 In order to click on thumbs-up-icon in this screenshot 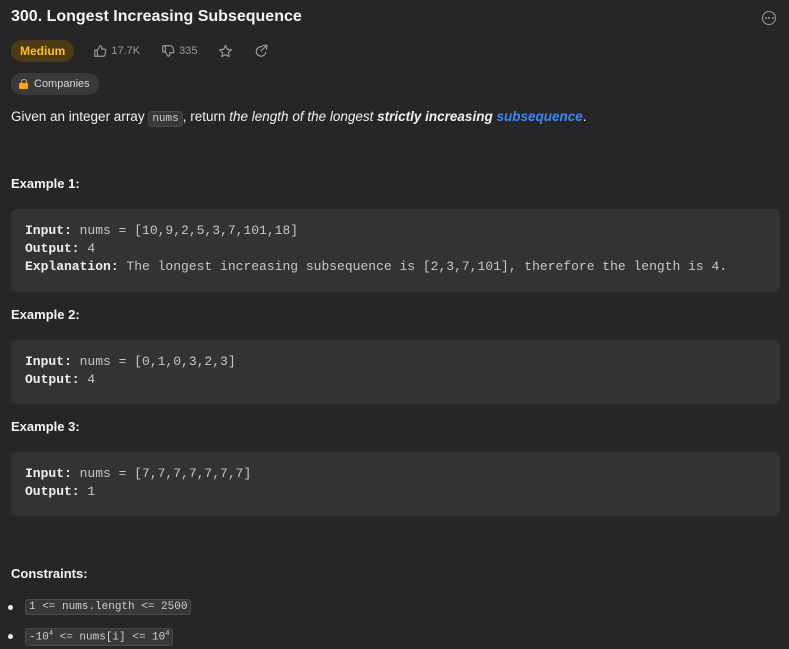, I will do `click(100, 51)`.